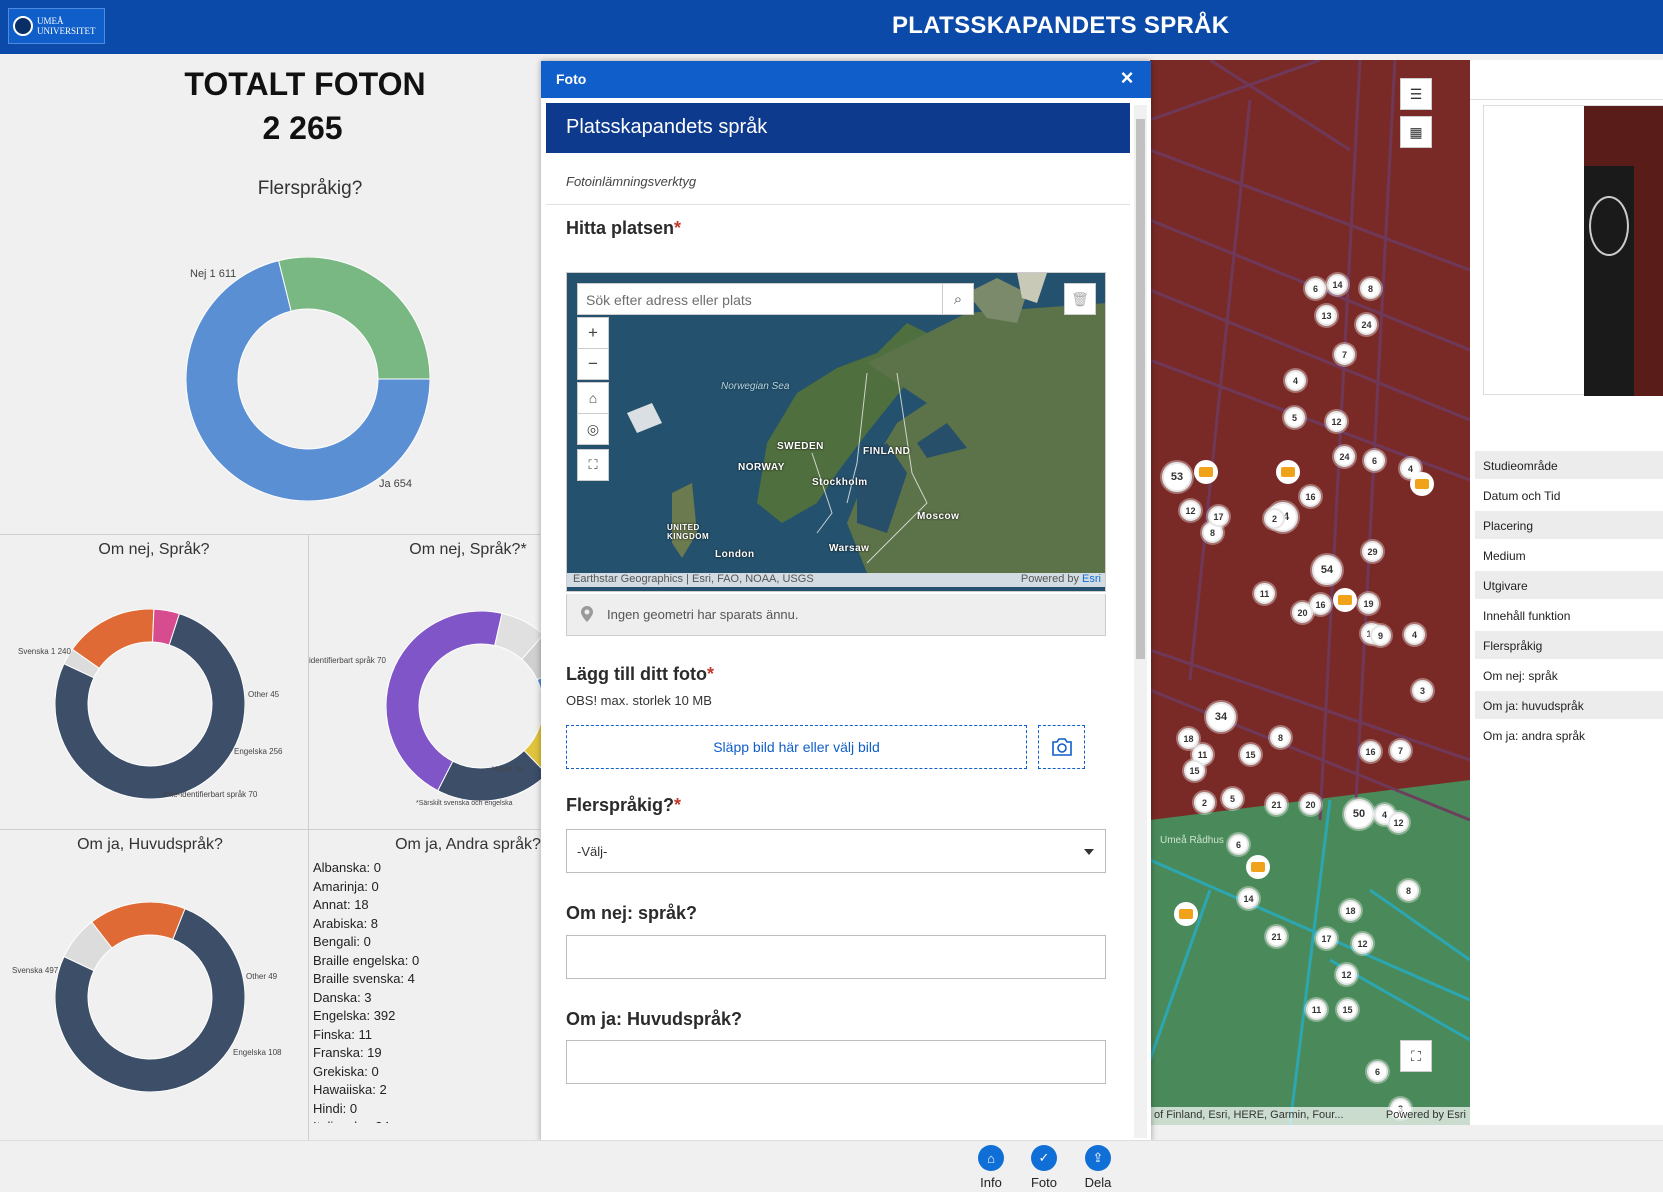  Describe the element at coordinates (1368, 603) in the screenshot. I see `map-cluster-marker: 19` at that location.